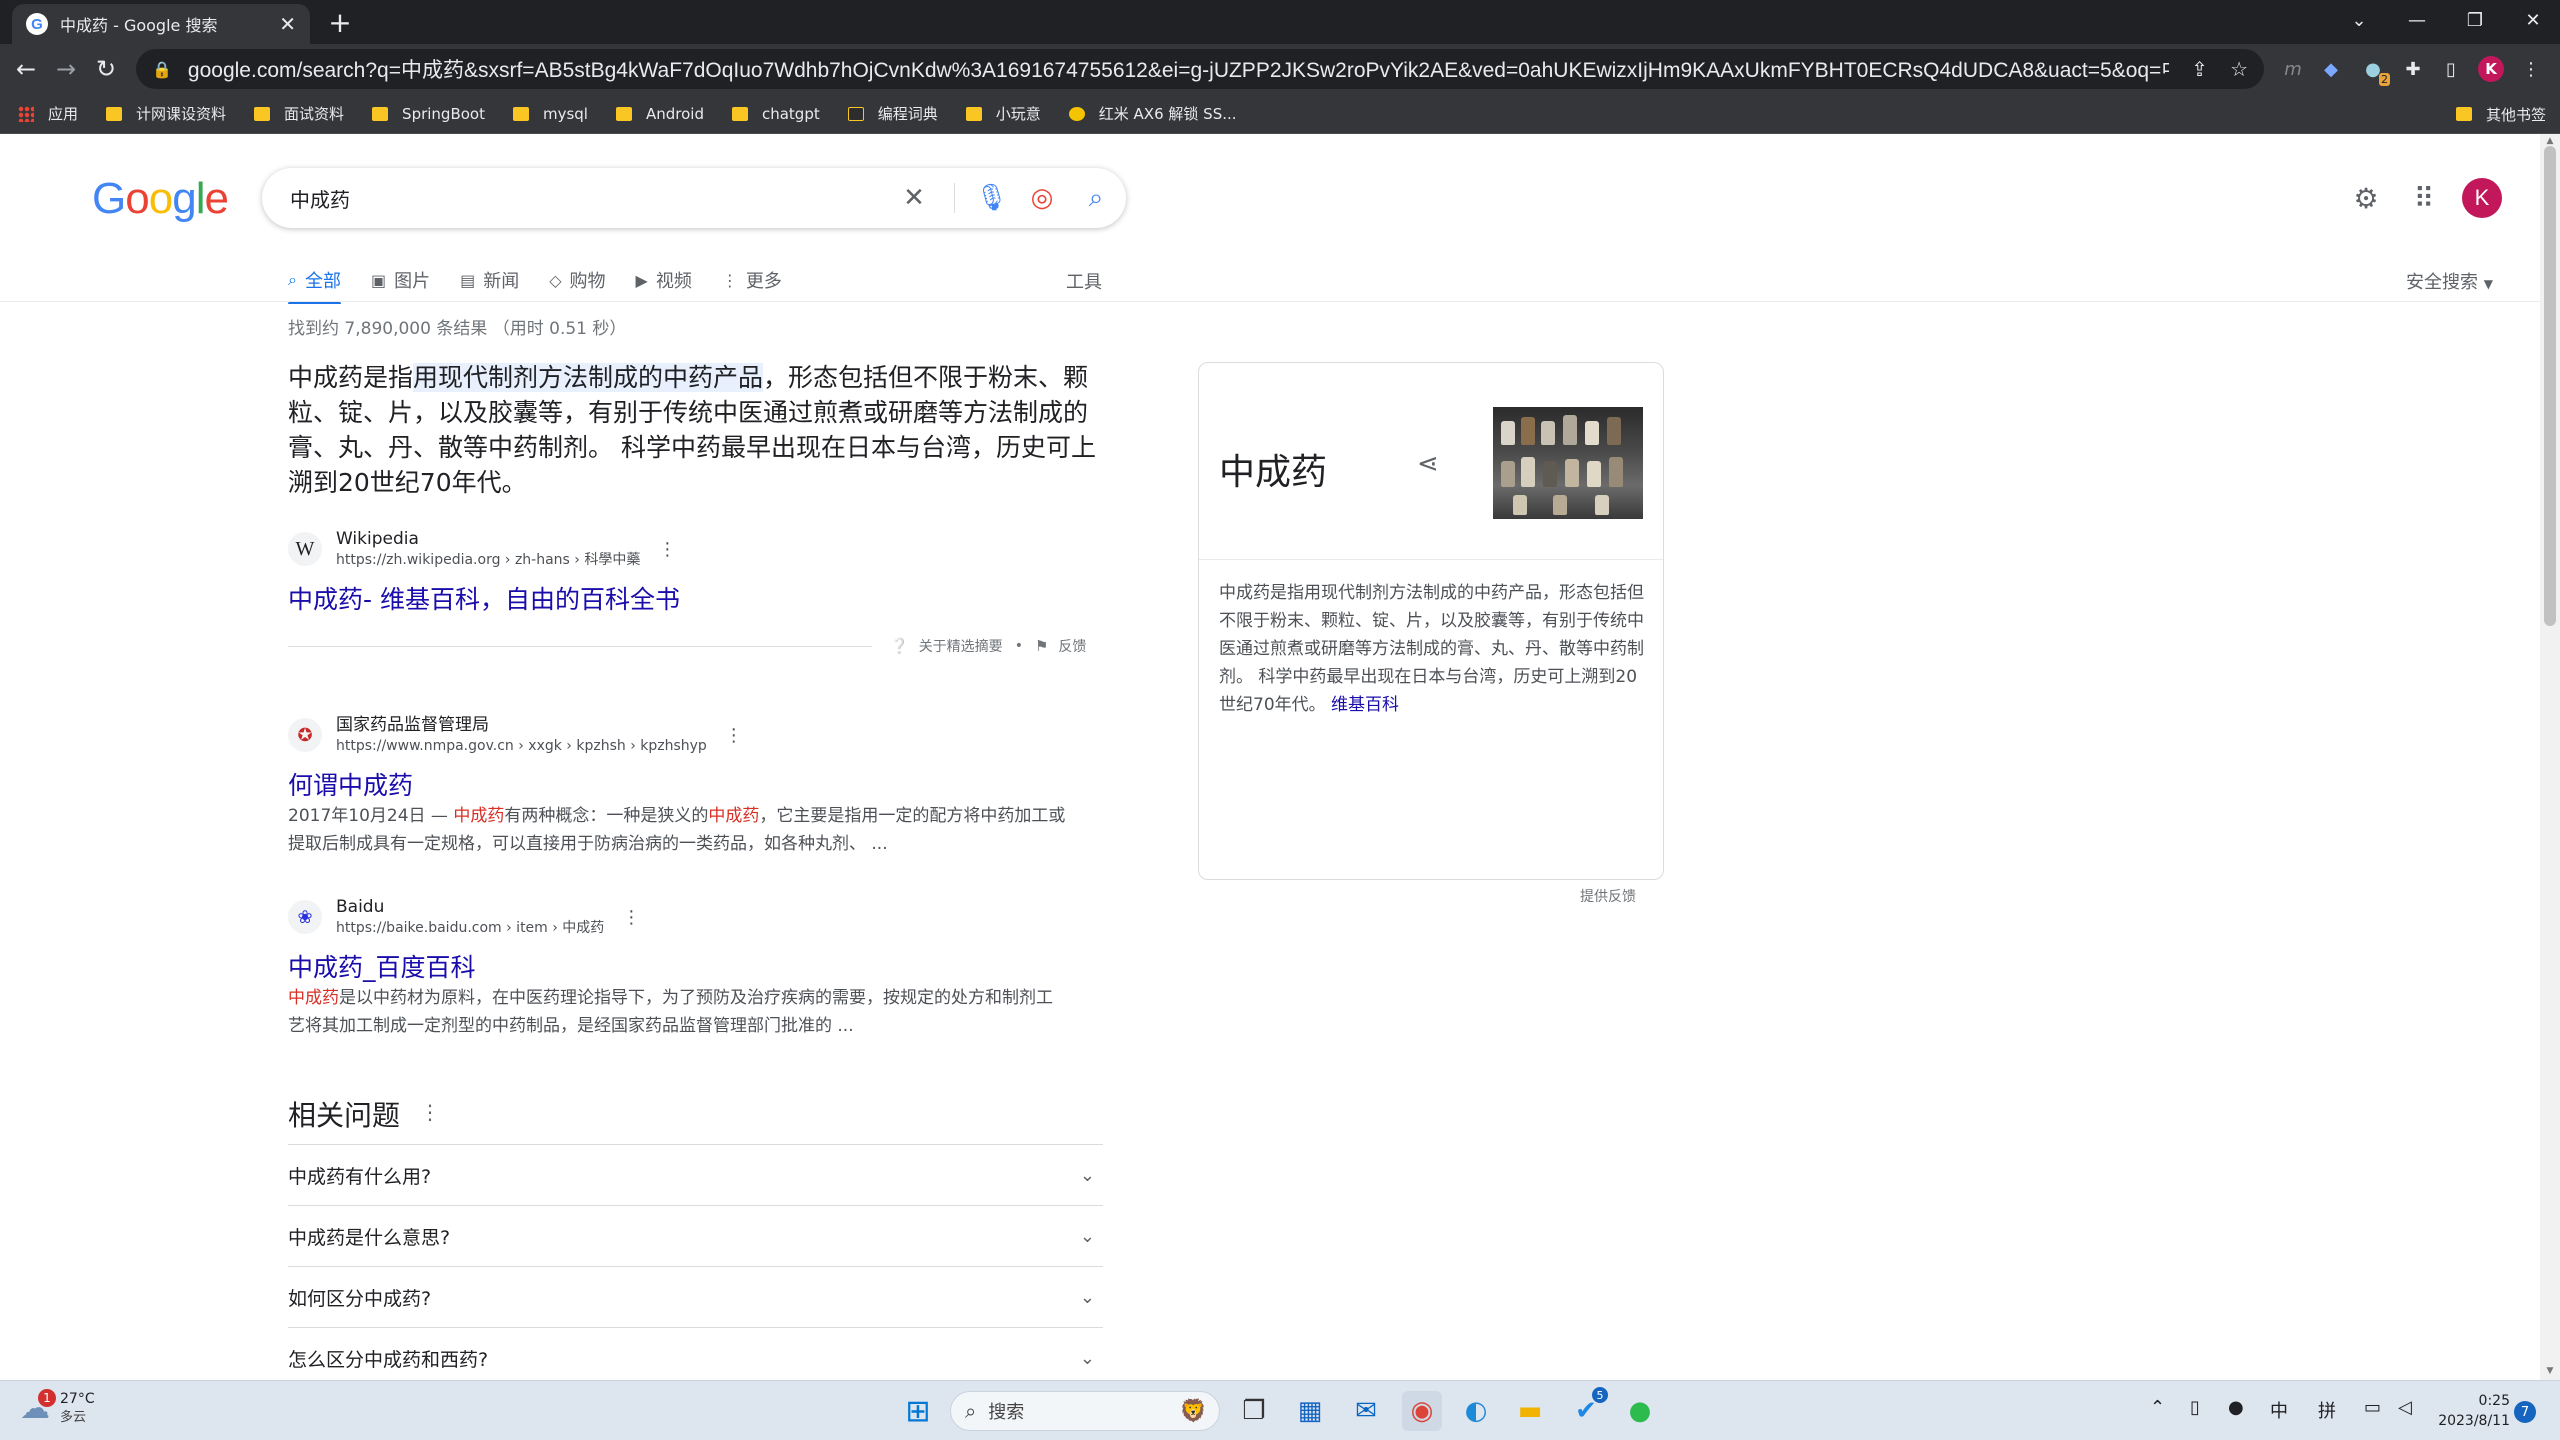  I want to click on lion-illustration-icon: 🦁, so click(1193, 1411).